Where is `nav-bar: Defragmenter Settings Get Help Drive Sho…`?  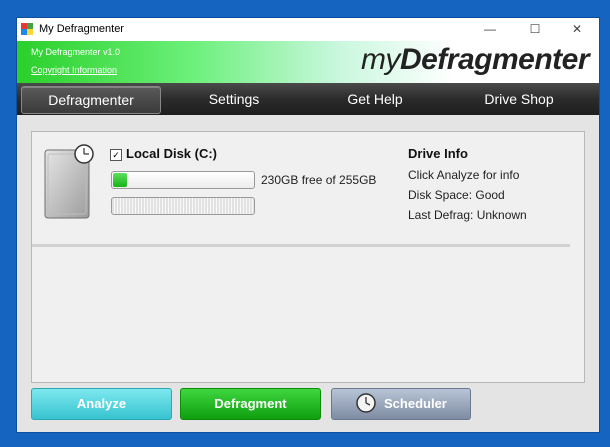 nav-bar: Defragmenter Settings Get Help Drive Sho… is located at coordinates (308, 99).